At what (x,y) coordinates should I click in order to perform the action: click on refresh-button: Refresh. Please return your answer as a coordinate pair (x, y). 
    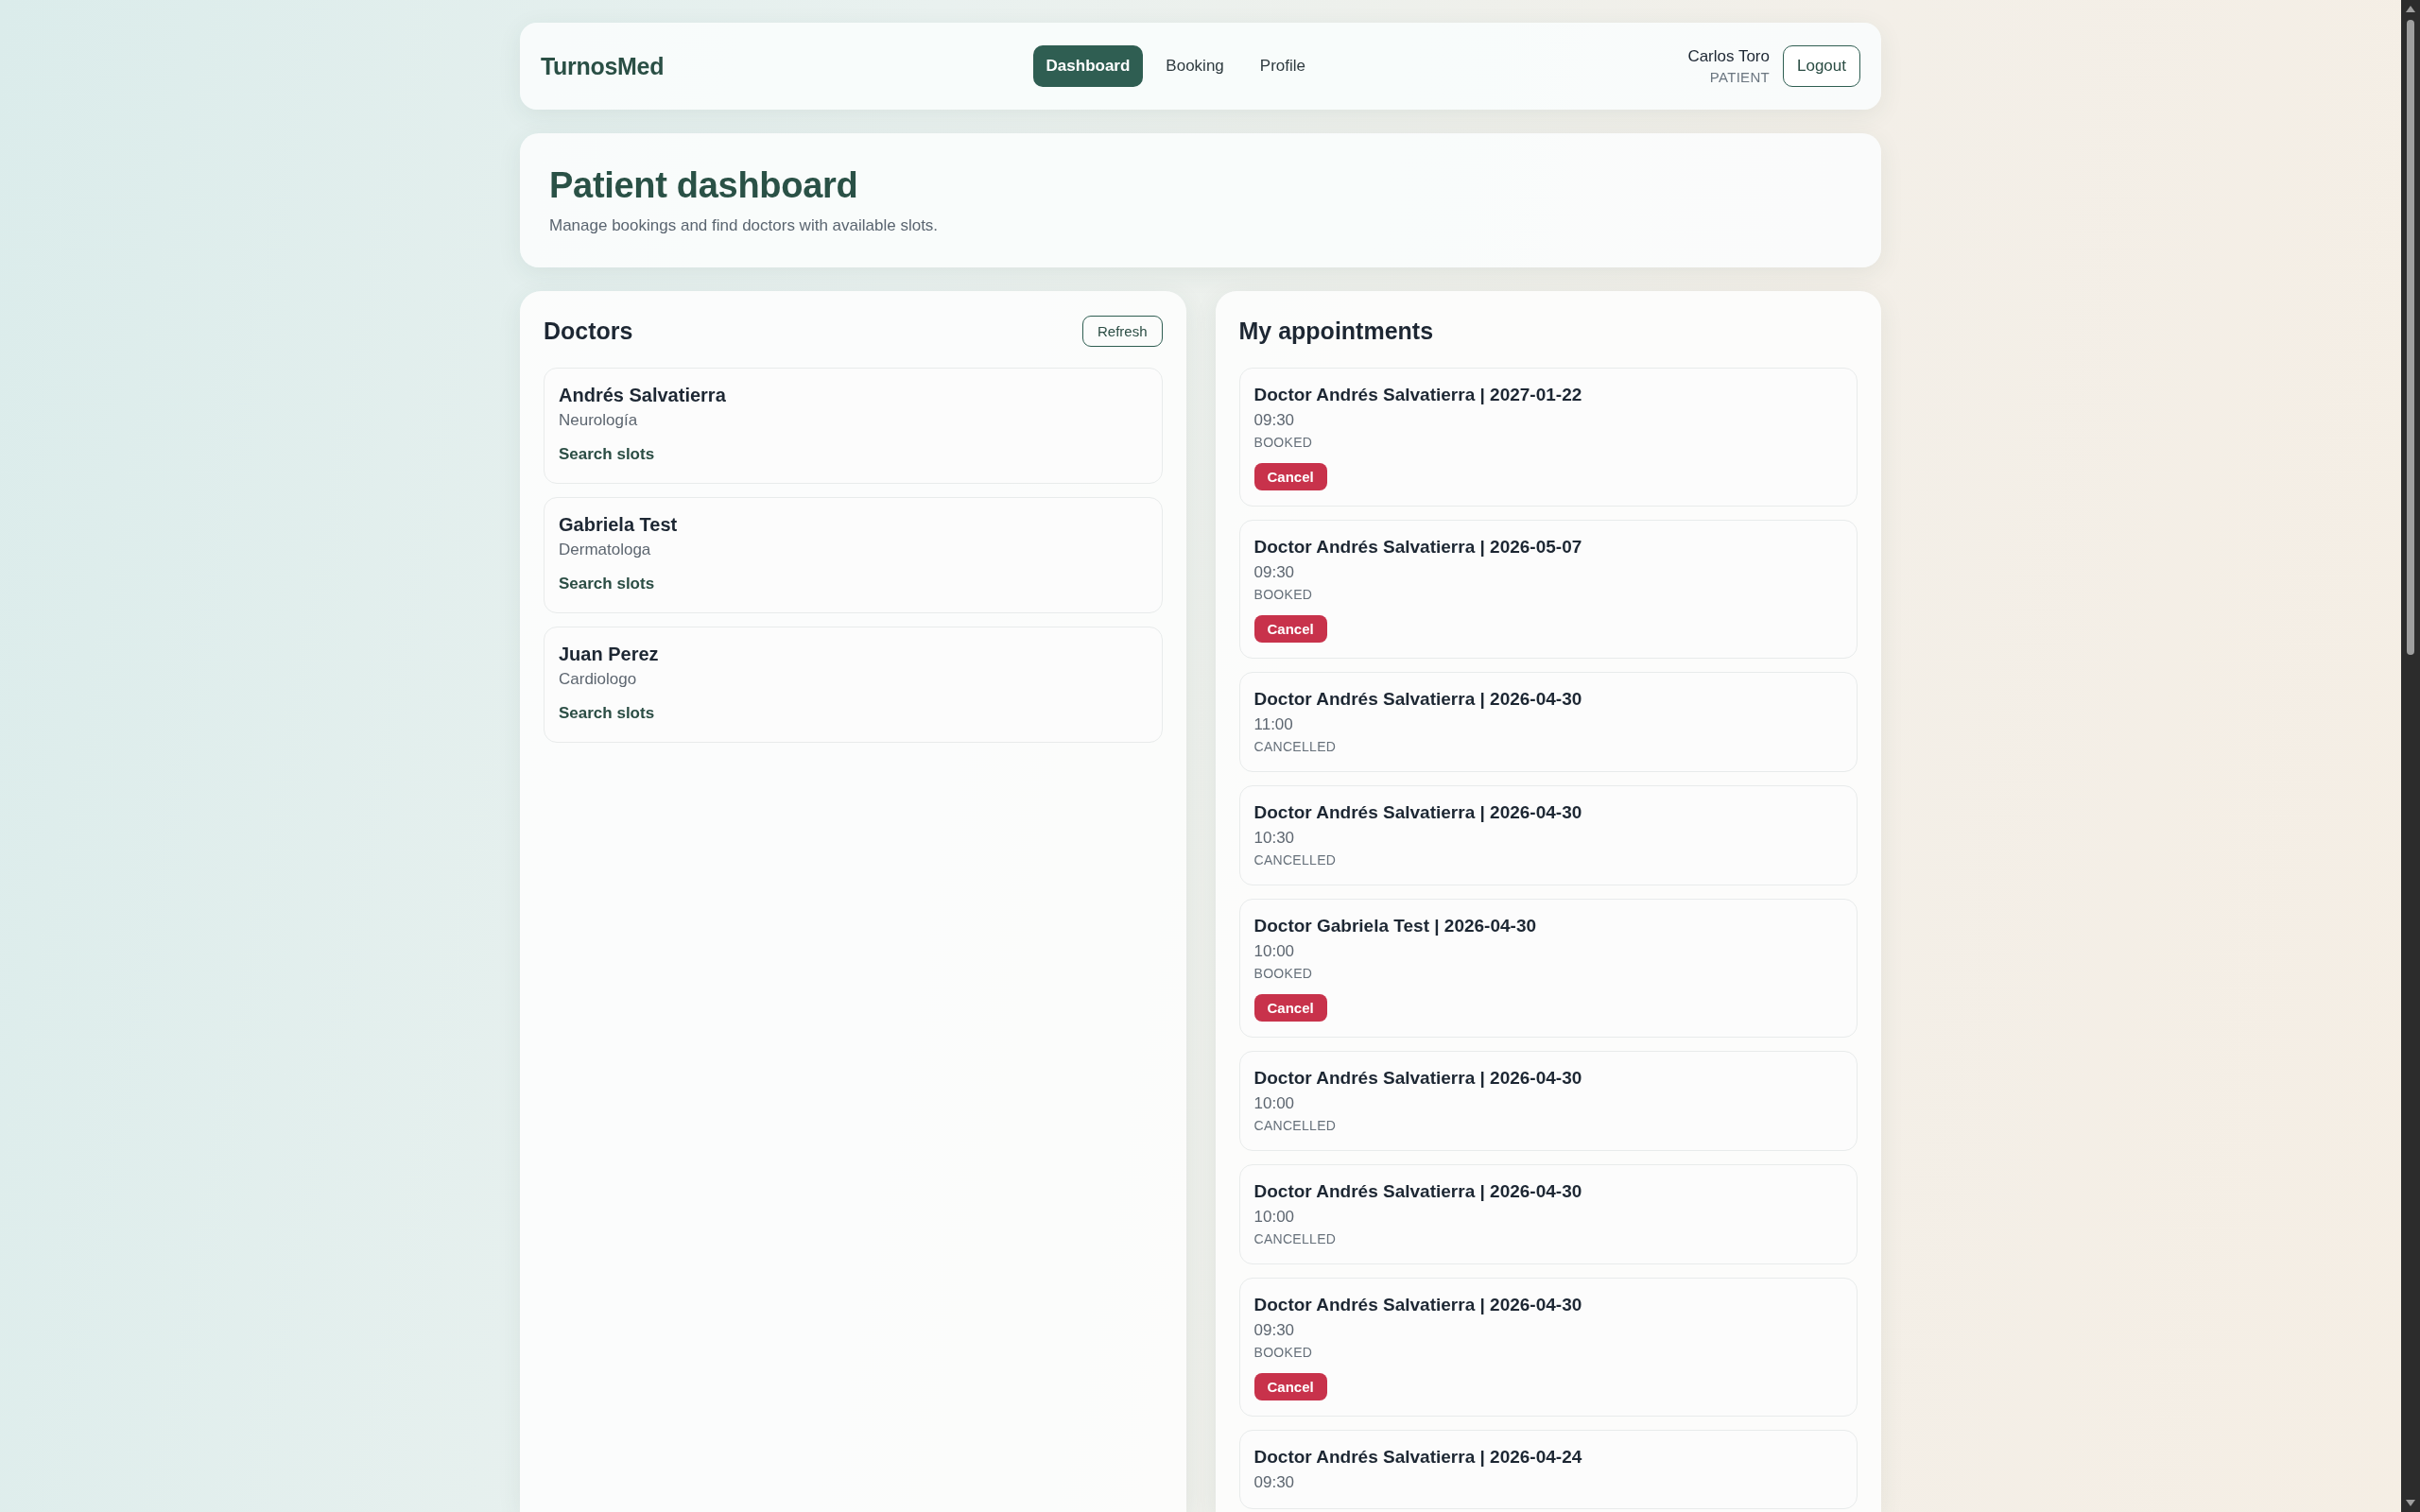
    Looking at the image, I should click on (1122, 331).